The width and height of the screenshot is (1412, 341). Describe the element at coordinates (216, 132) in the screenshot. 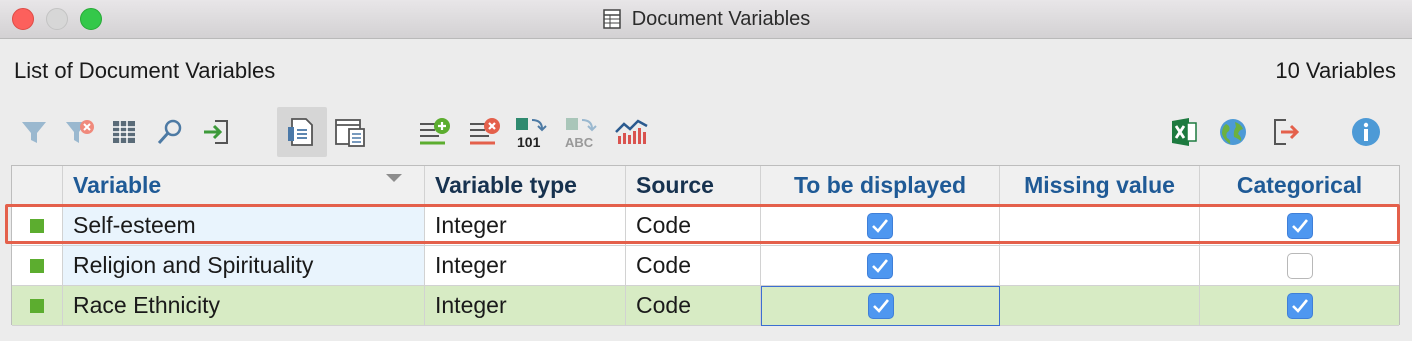

I see `import-icon` at that location.